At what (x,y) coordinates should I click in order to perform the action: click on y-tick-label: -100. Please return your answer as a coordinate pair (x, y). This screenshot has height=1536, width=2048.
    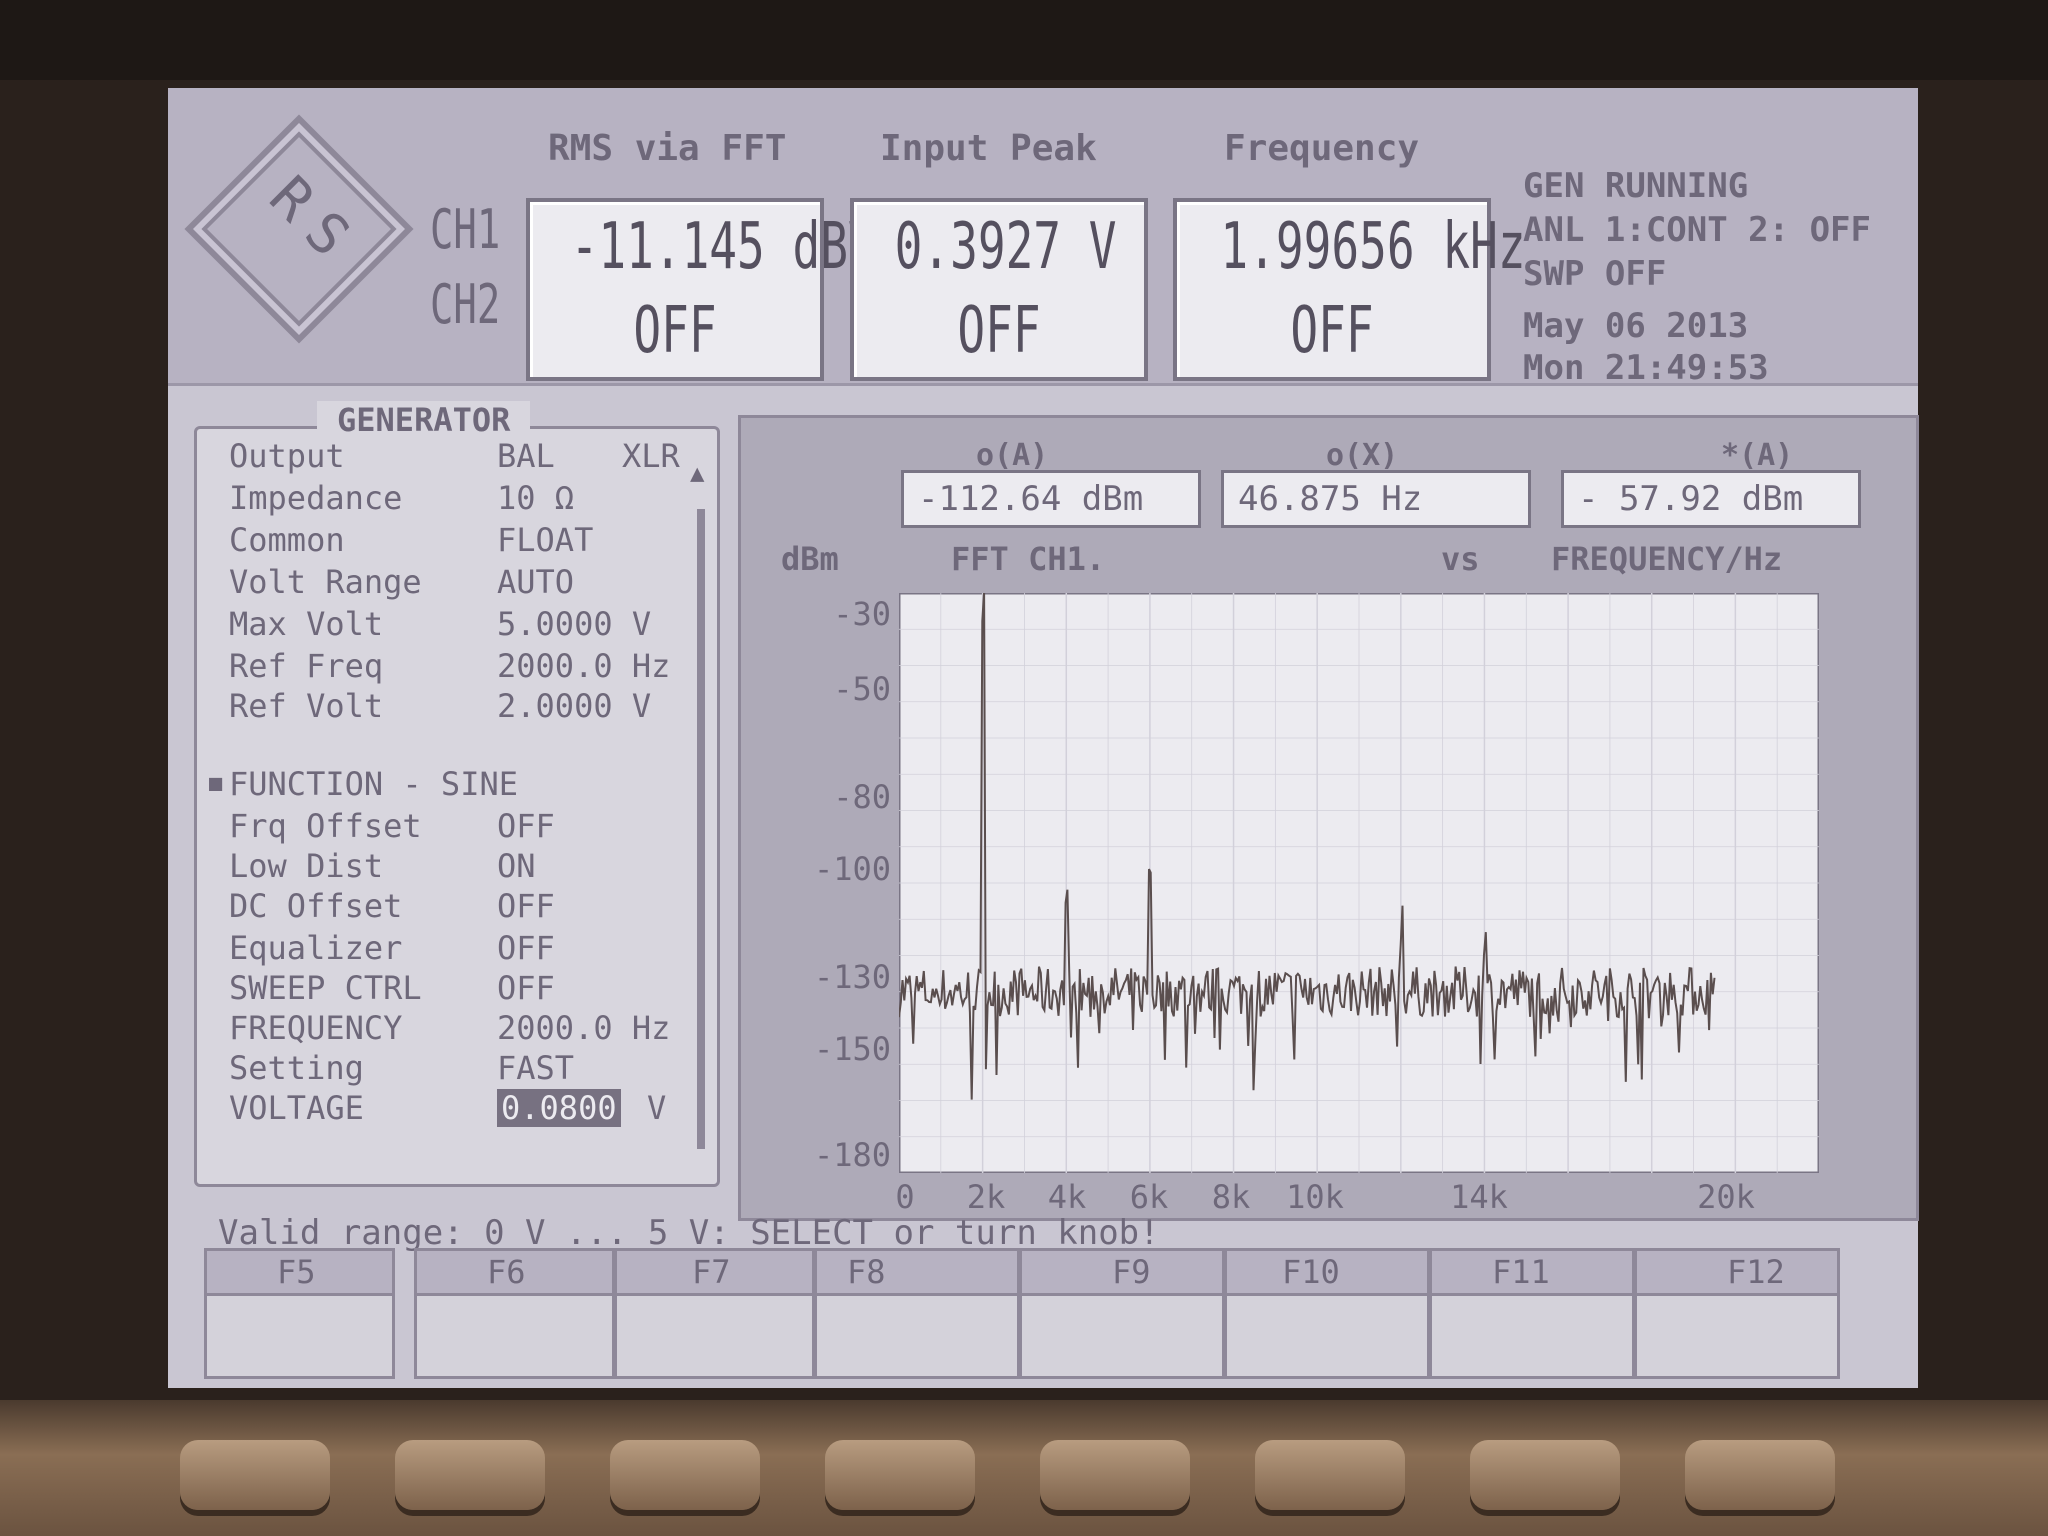
    Looking at the image, I should click on (852, 869).